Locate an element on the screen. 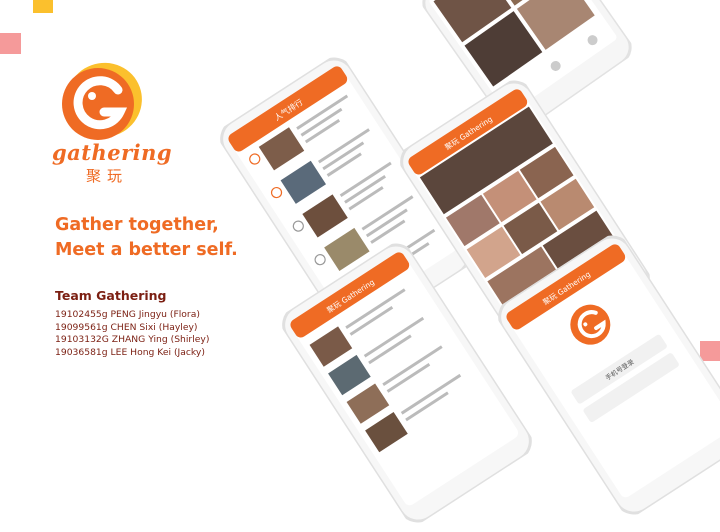 This screenshot has width=720, height=532. corner-square-pink-bottom is located at coordinates (710, 351).